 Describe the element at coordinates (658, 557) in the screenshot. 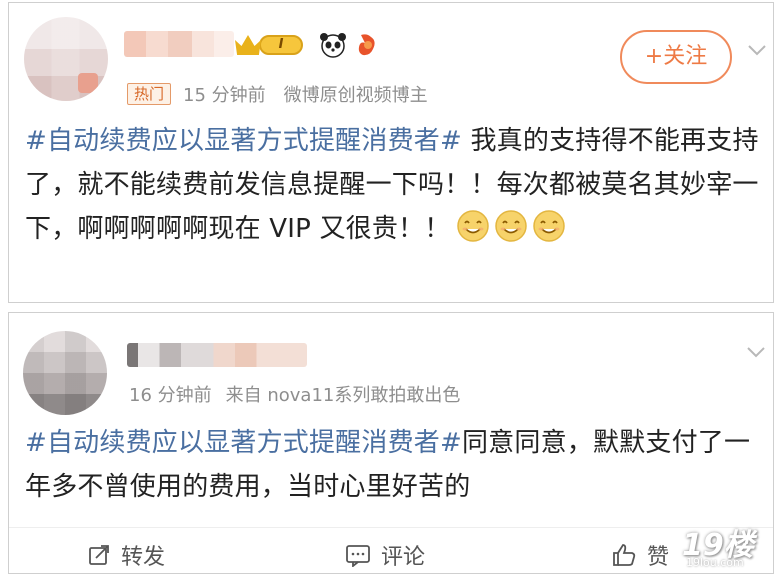

I see `like-label: 赞` at that location.